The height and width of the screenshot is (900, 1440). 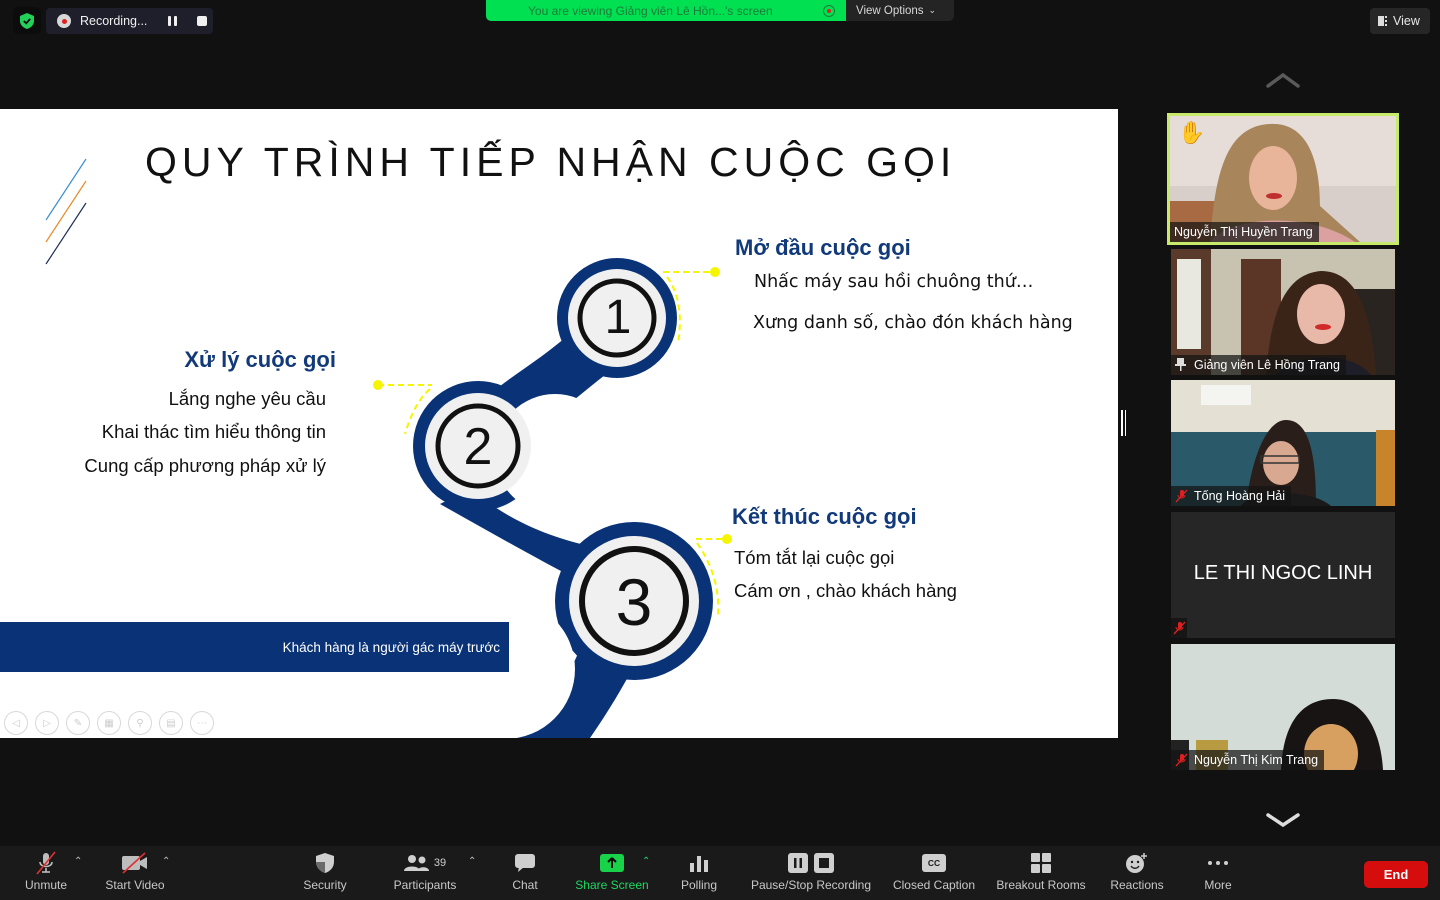 I want to click on participants-label: Participants, so click(x=425, y=885).